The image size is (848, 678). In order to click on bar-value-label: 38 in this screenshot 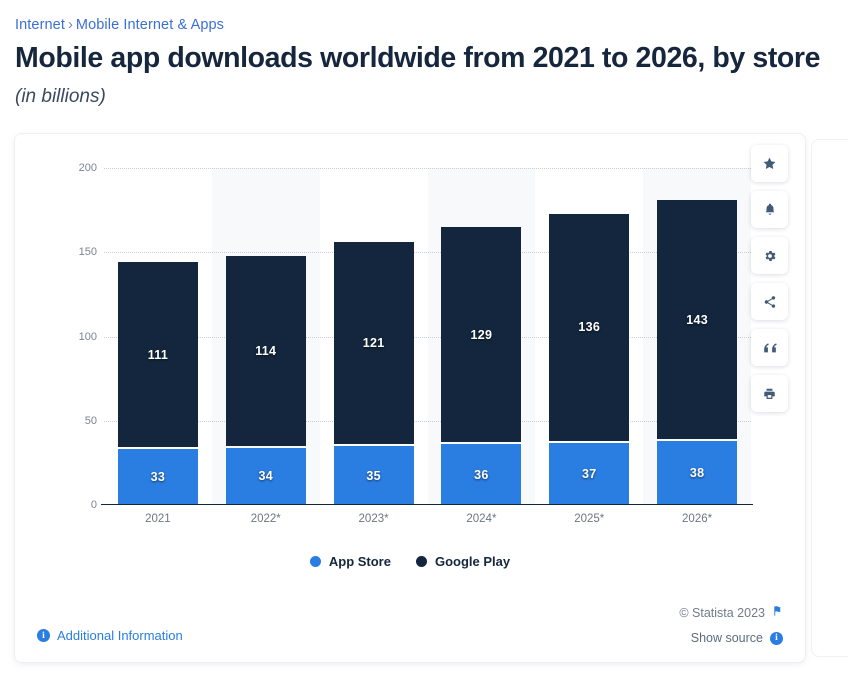, I will do `click(697, 472)`.